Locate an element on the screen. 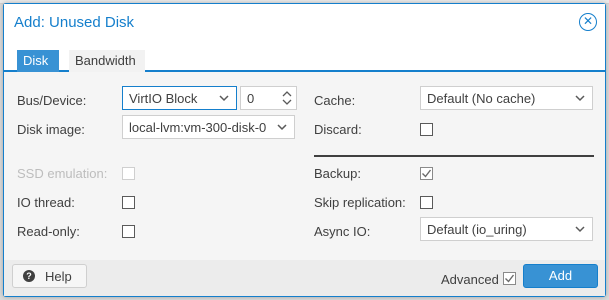 The height and width of the screenshot is (300, 609). cache-label: Cache: is located at coordinates (335, 100).